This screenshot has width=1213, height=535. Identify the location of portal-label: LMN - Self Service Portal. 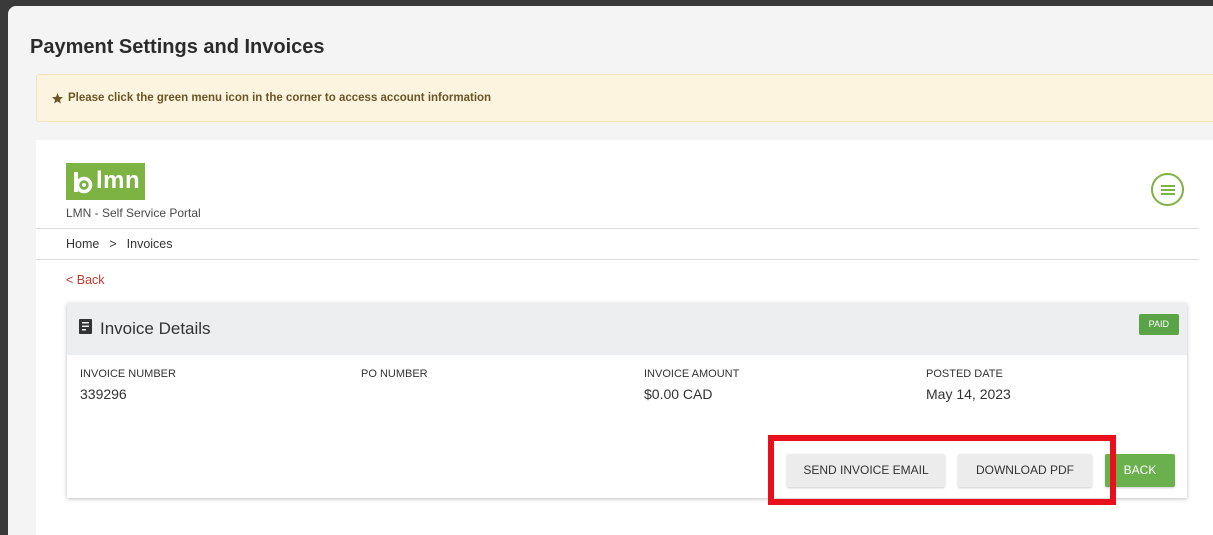
(133, 213).